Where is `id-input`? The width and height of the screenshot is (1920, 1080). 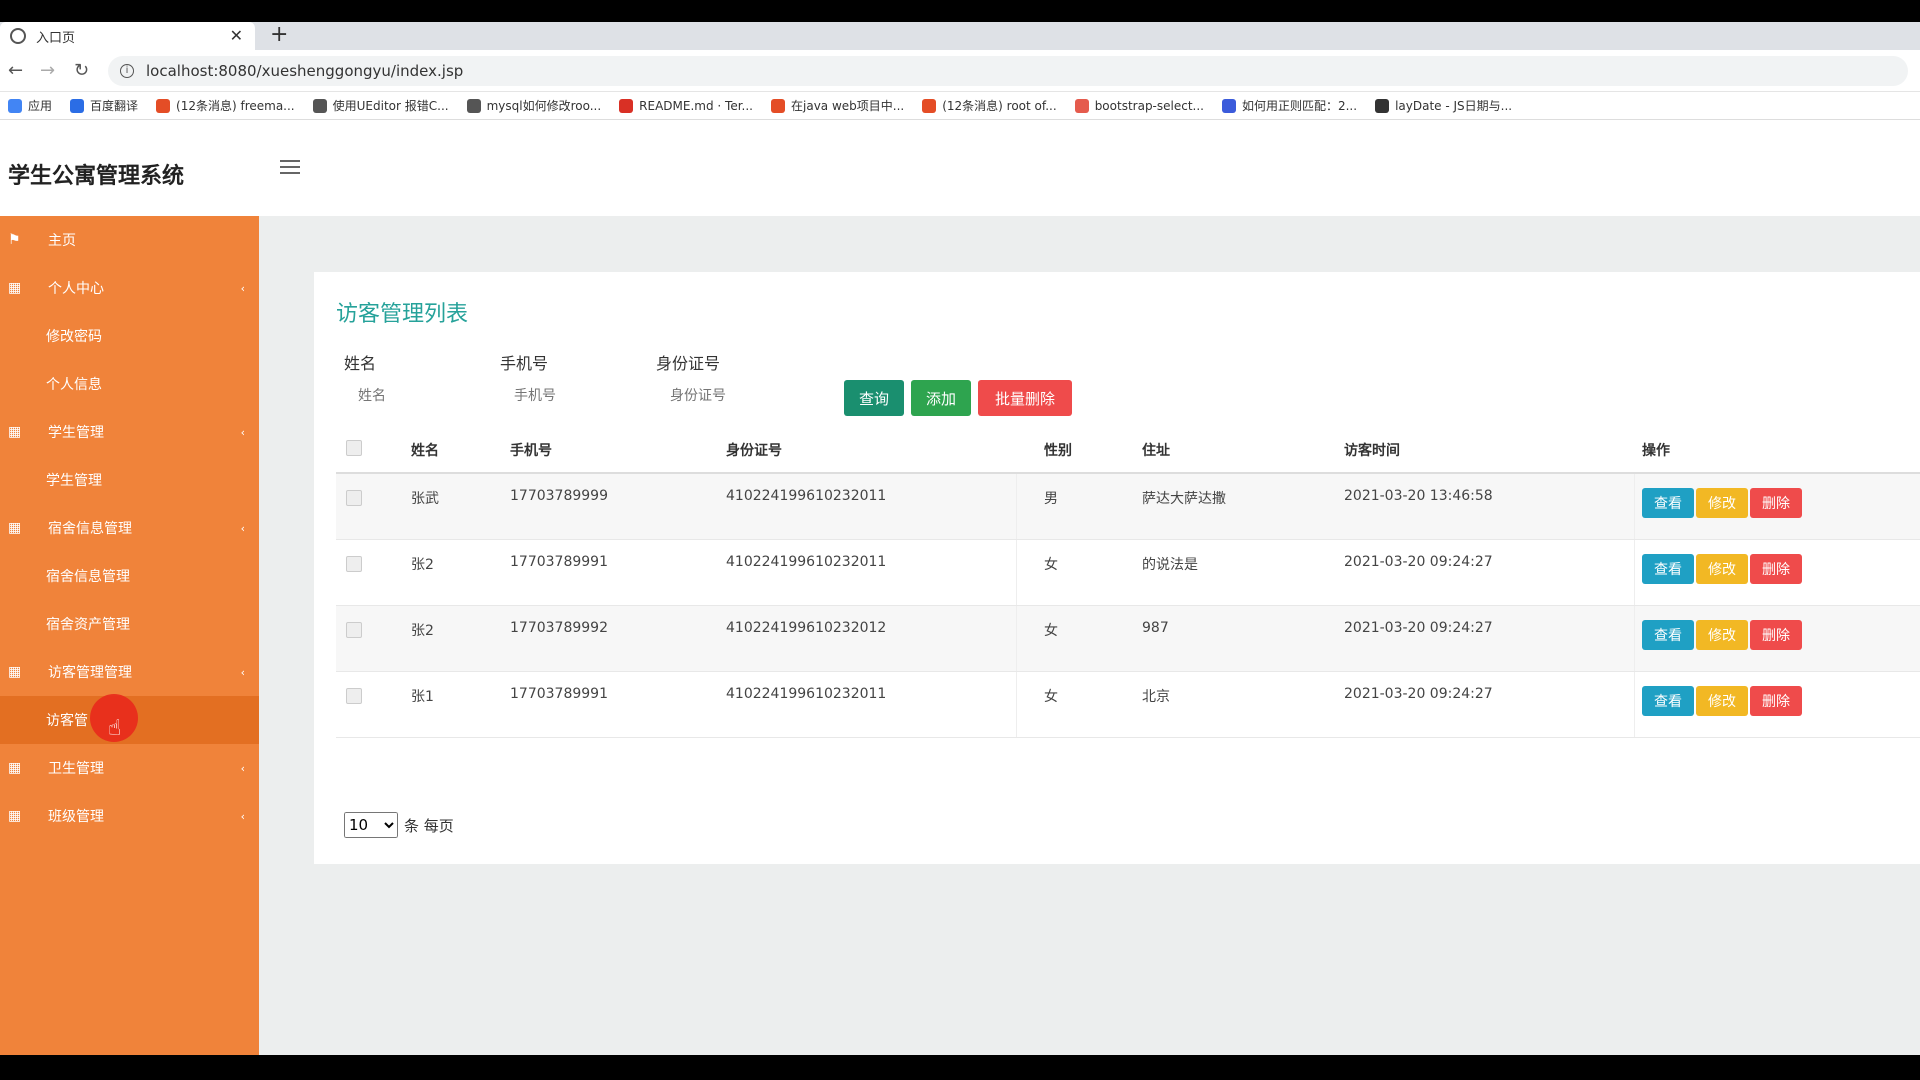 id-input is located at coordinates (721, 396).